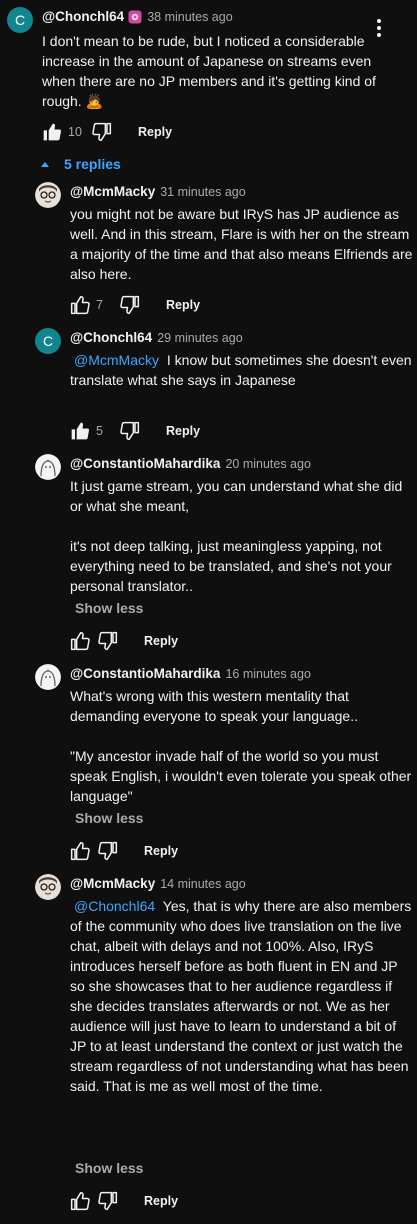 Image resolution: width=417 pixels, height=1224 pixels. What do you see at coordinates (75, 132) in the screenshot?
I see `like-count: 10` at bounding box center [75, 132].